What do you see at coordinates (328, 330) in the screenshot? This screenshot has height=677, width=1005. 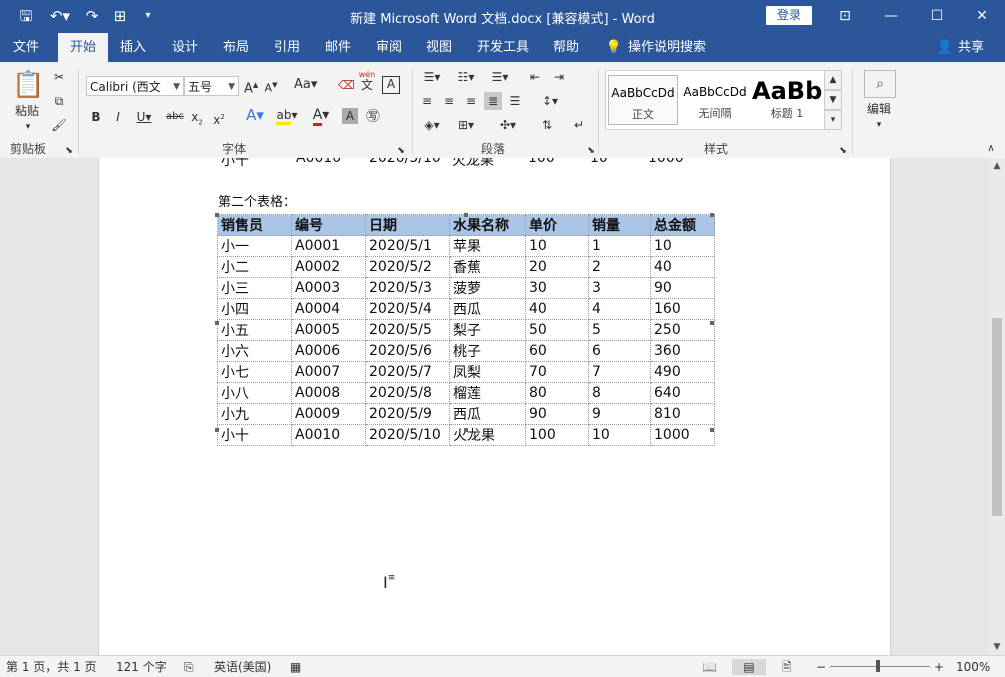 I see `table-cell: A0005` at bounding box center [328, 330].